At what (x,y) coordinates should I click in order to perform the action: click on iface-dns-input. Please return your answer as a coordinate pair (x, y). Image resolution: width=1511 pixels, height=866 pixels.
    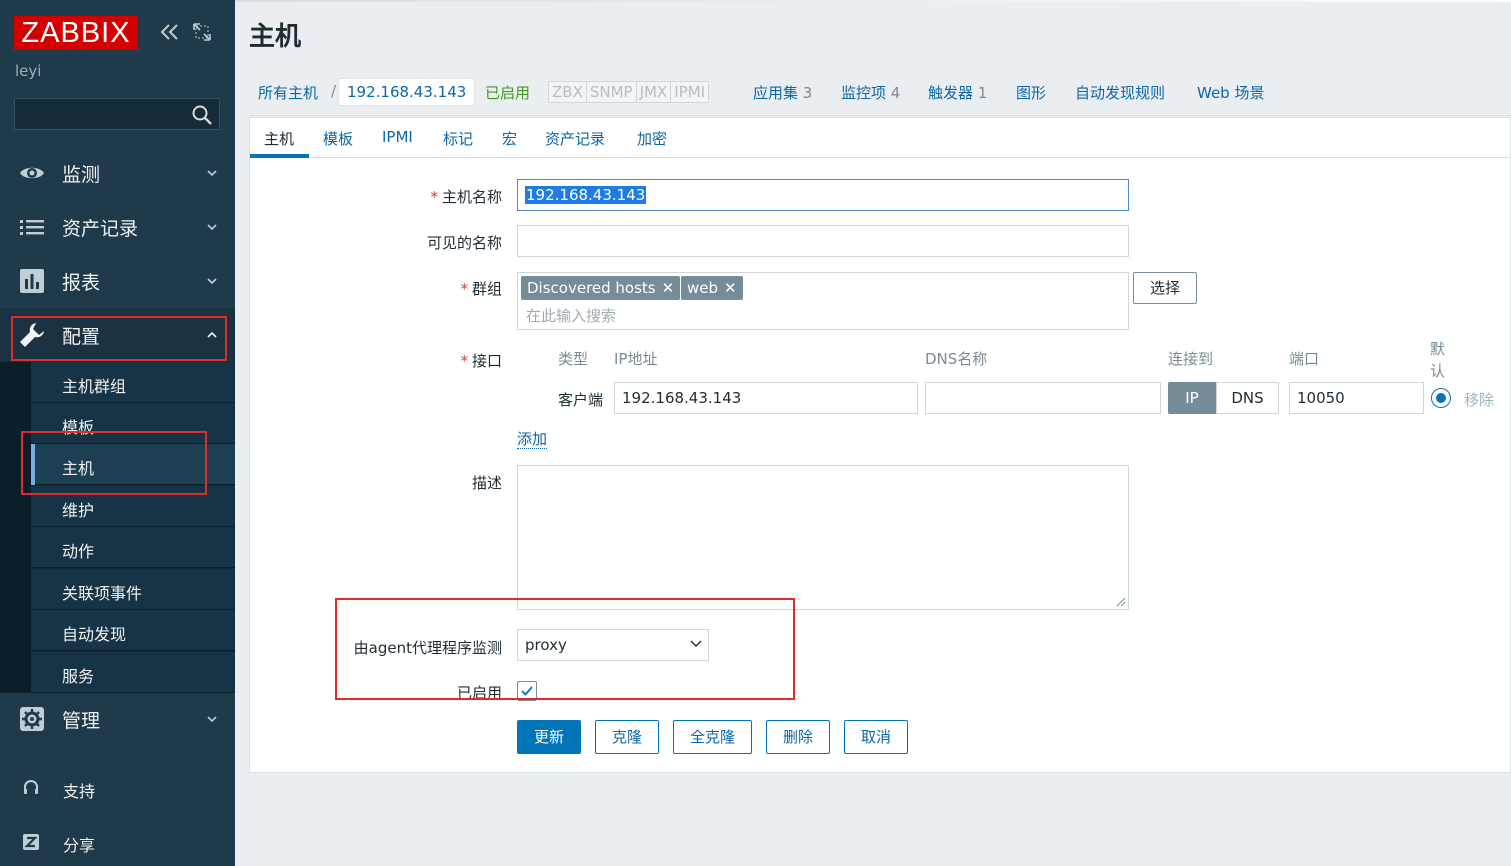
    Looking at the image, I should click on (1043, 398).